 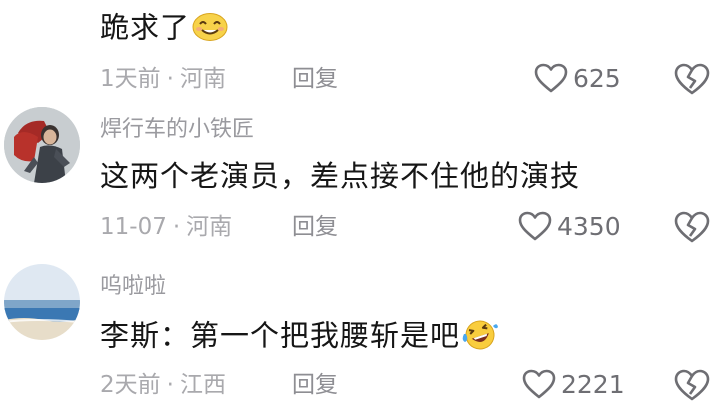 I want to click on comment-meta: 11-07 · 河南, so click(x=166, y=227).